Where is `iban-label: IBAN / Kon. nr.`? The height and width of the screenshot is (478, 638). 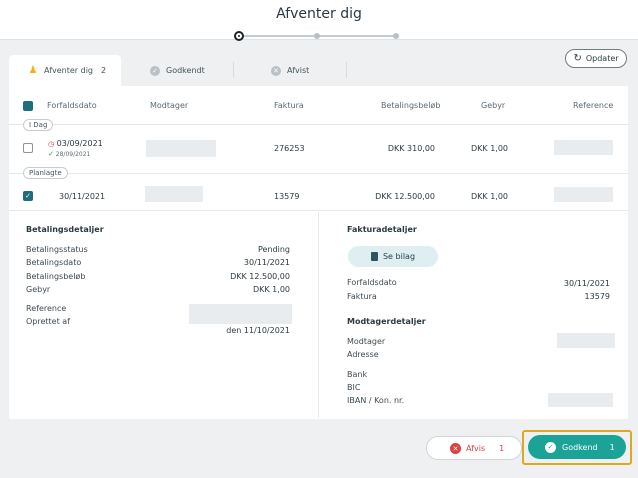 iban-label: IBAN / Kon. nr. is located at coordinates (376, 400).